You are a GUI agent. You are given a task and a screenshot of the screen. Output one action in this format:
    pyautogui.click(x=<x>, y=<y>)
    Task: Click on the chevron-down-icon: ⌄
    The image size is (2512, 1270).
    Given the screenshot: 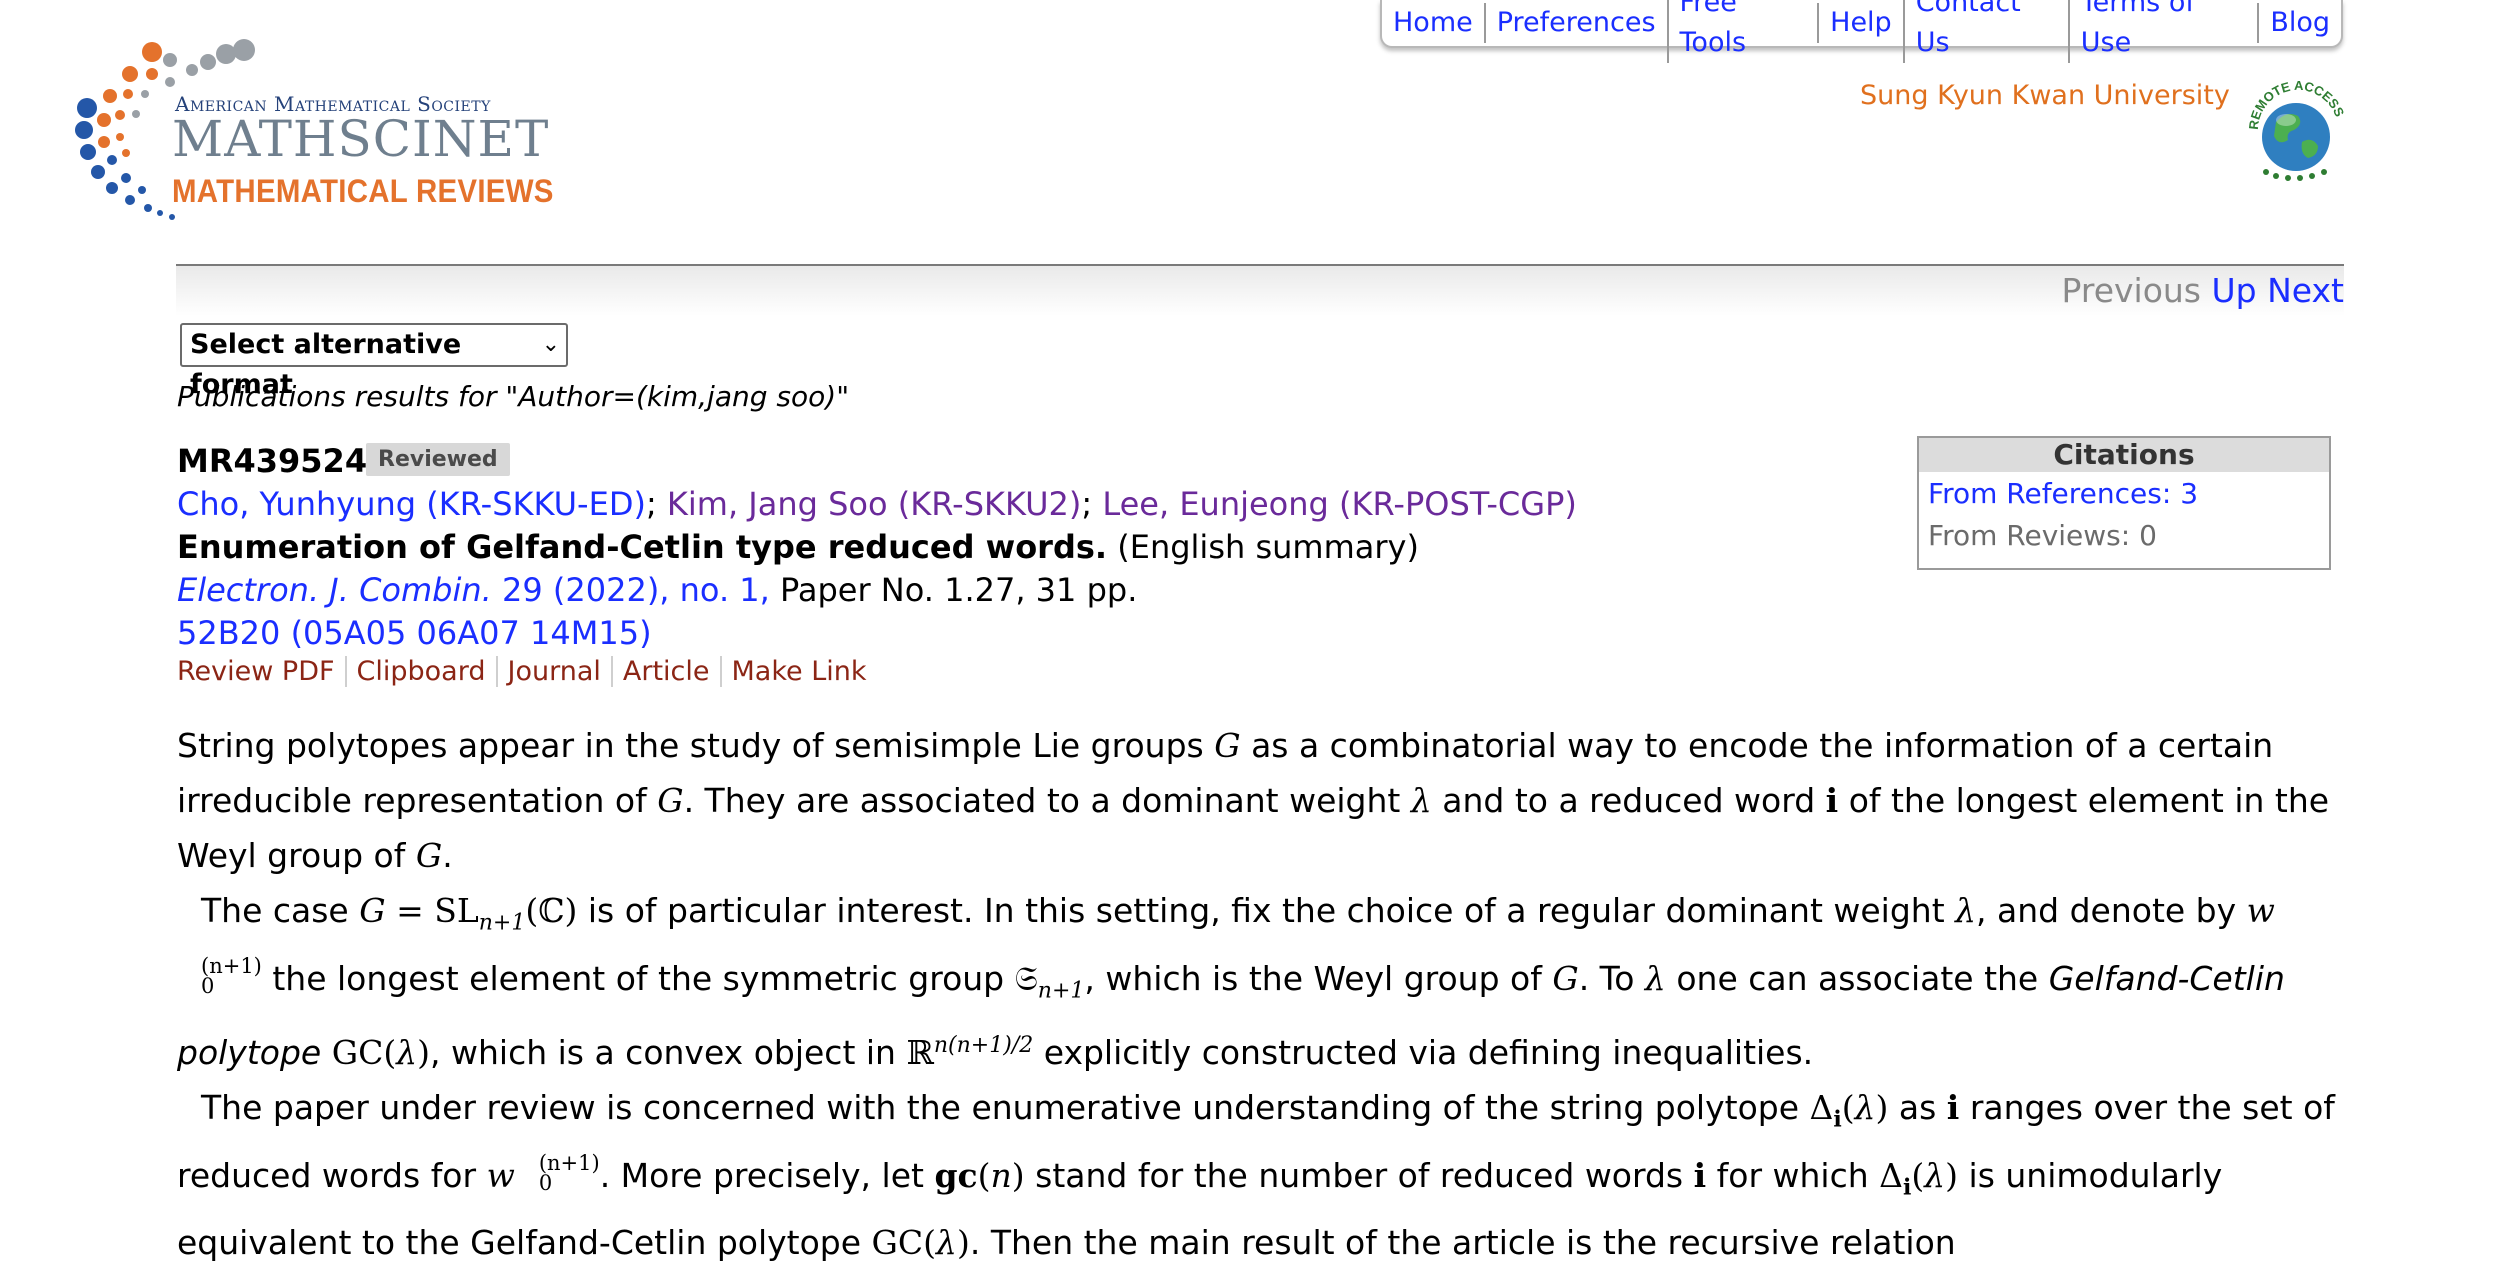 What is the action you would take?
    pyautogui.click(x=550, y=344)
    